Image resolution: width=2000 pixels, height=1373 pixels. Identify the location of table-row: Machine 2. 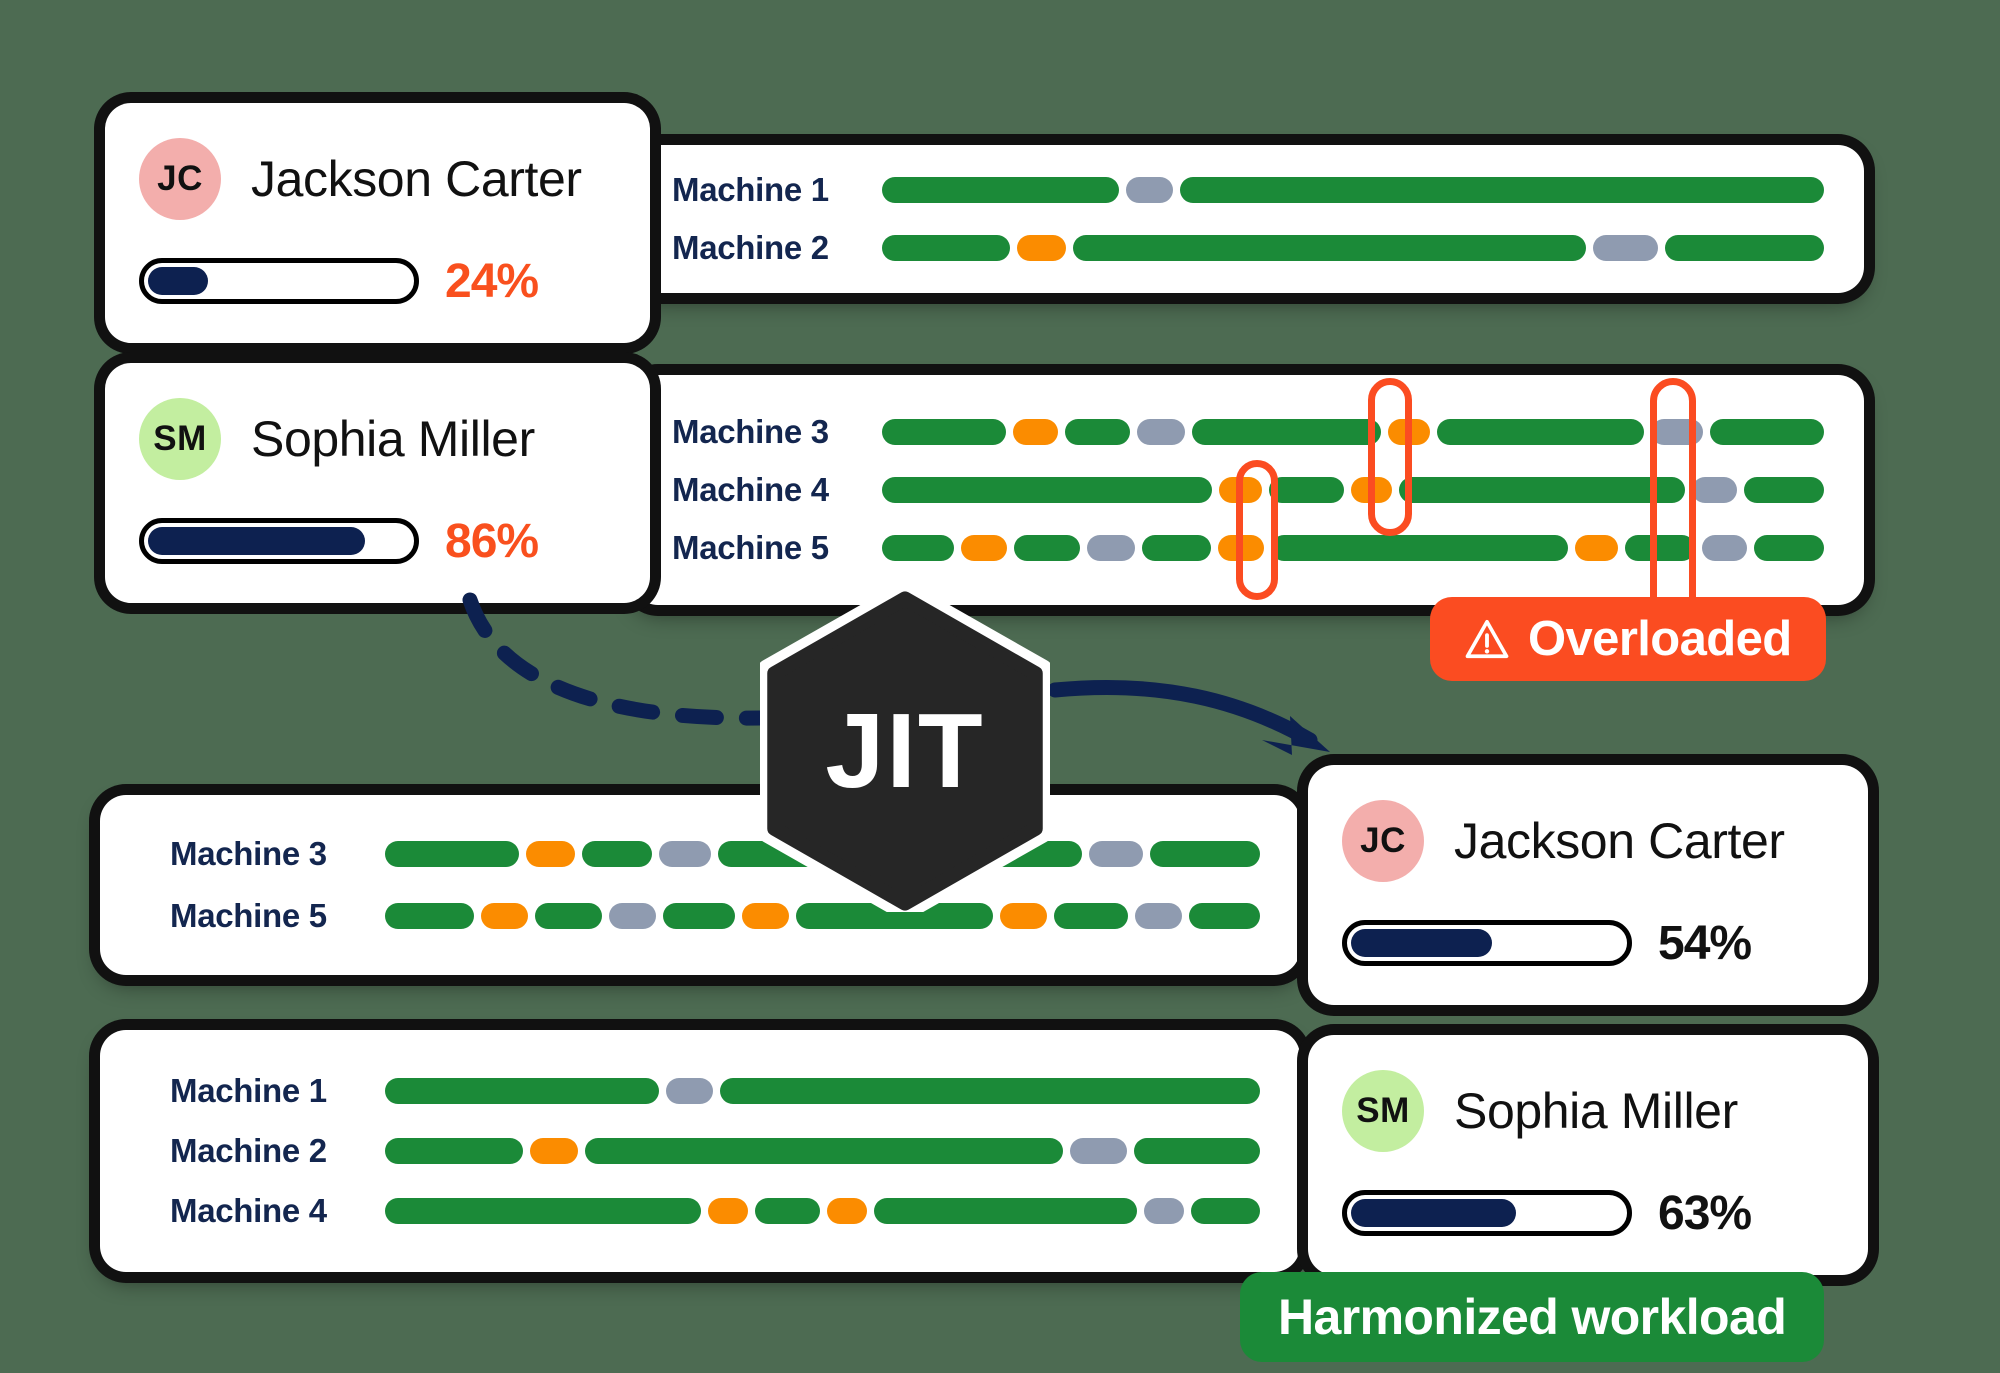
(1248, 248).